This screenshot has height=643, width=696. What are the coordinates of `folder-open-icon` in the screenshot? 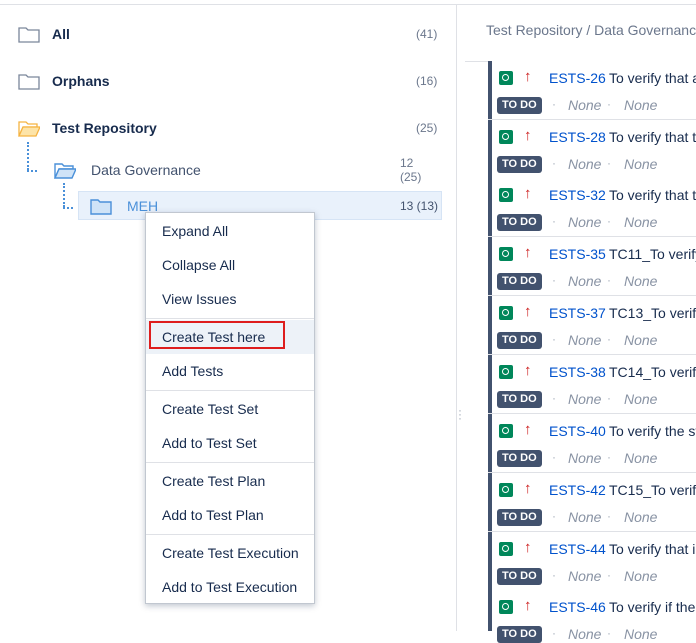 It's located at (29, 129).